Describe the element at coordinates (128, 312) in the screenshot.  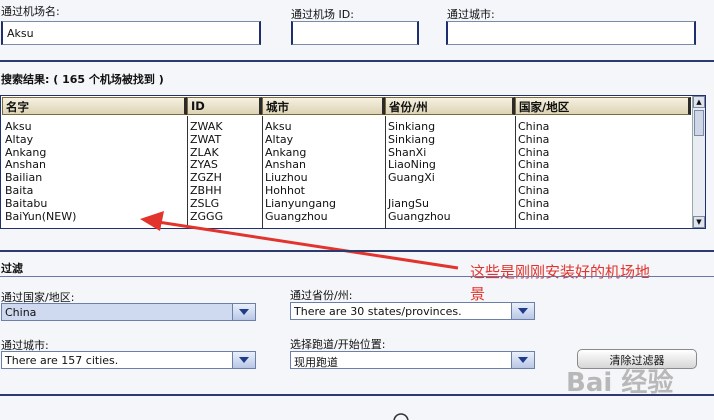
I see `country-select: China` at that location.